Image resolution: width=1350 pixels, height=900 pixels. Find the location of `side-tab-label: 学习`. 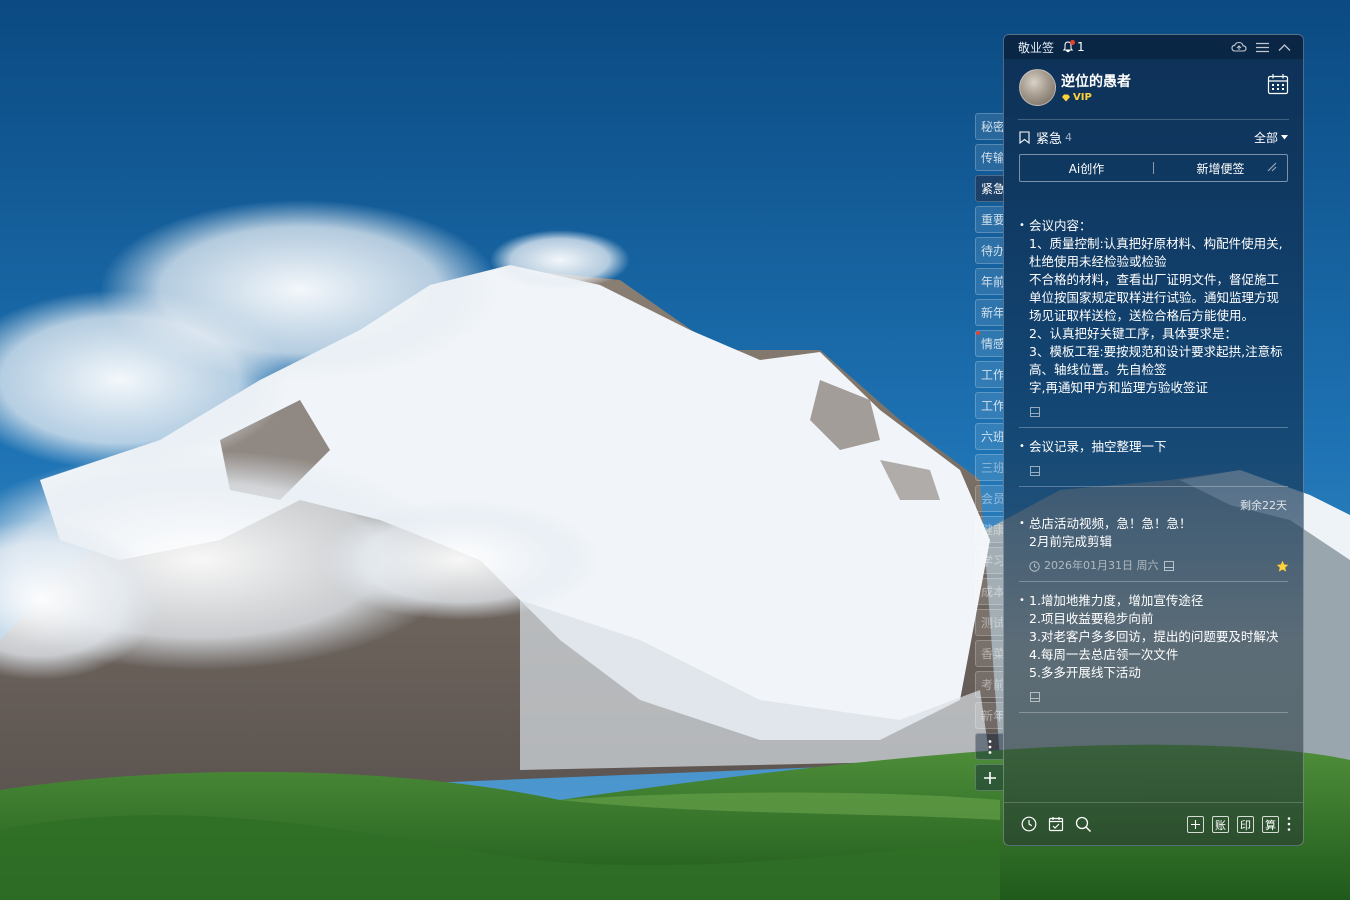

side-tab-label: 学习 is located at coordinates (992, 561).